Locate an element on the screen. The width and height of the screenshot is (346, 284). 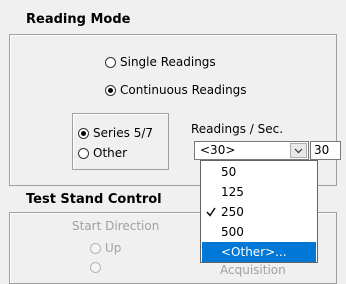
down-radio is located at coordinates (95, 267).